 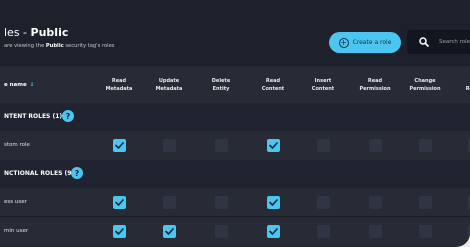 What do you see at coordinates (343, 42) in the screenshot?
I see `plus-circle-icon: +` at bounding box center [343, 42].